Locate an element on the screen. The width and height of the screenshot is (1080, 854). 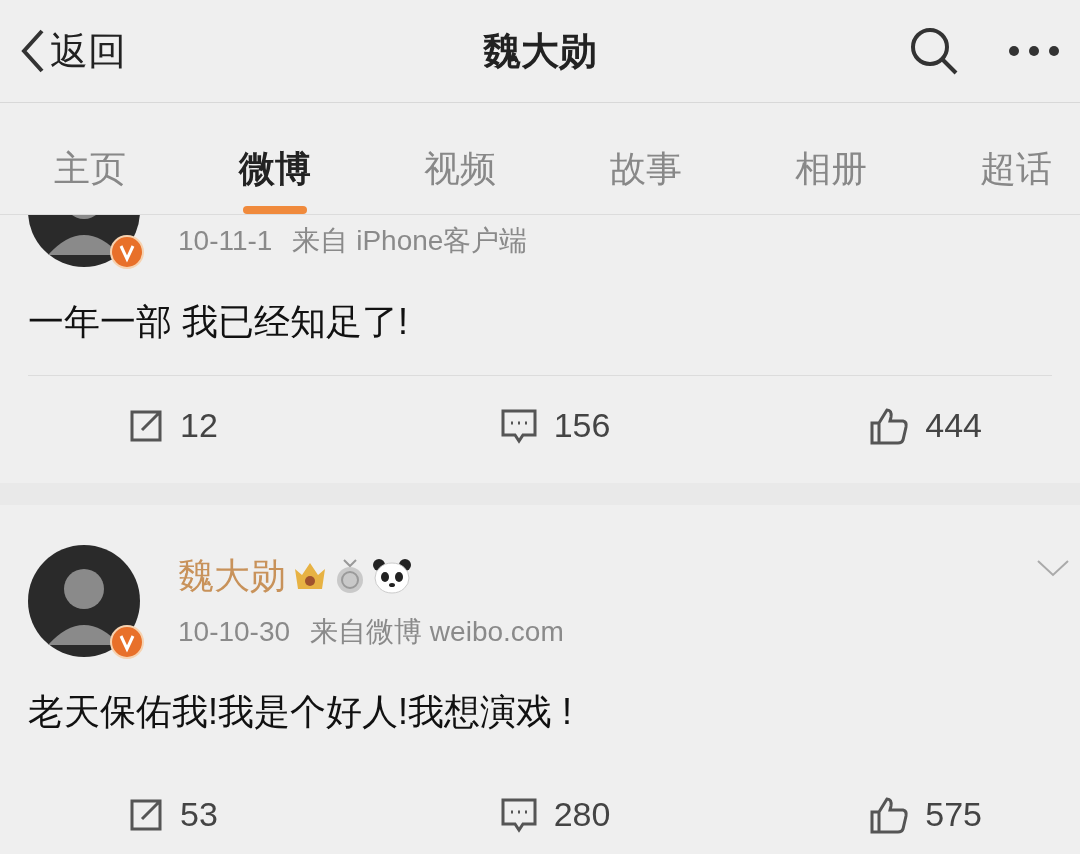
panda-icon is located at coordinates (392, 576).